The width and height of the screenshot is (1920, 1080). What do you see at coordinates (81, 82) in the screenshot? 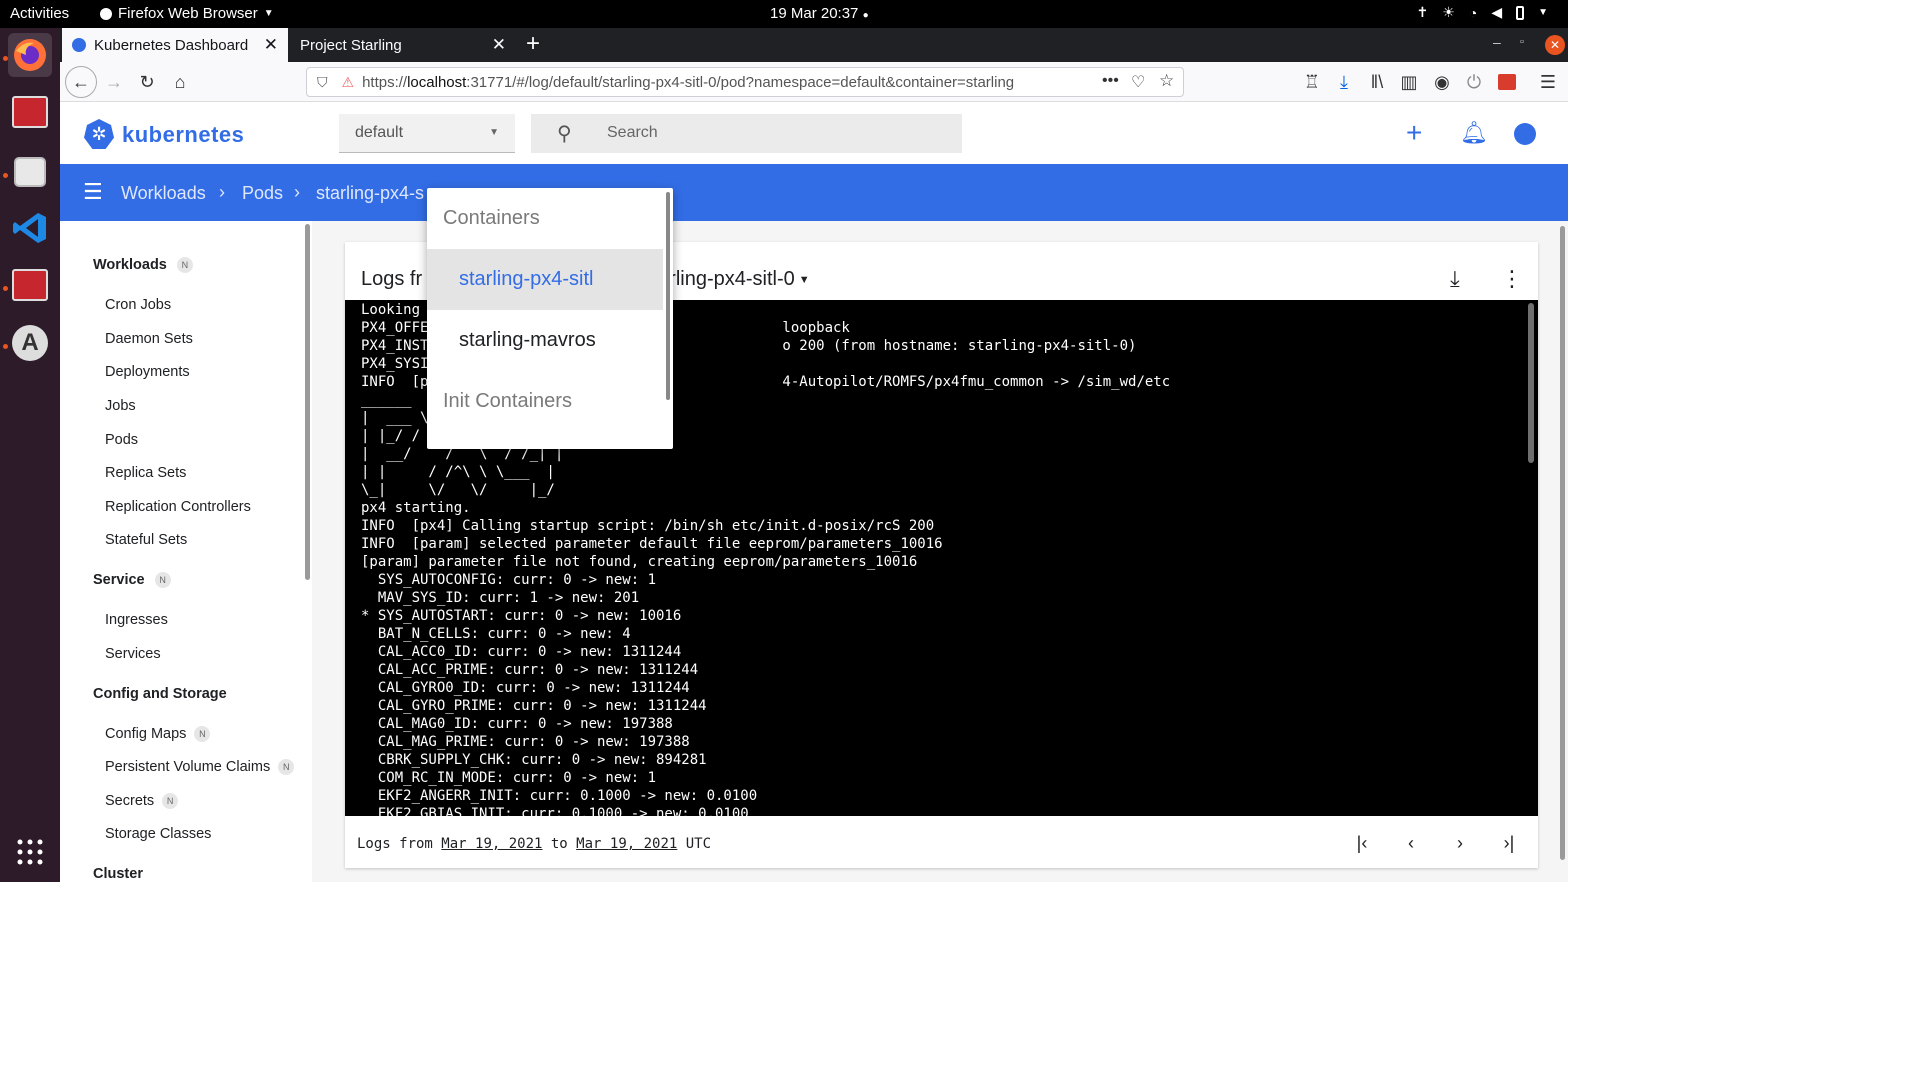
I see `back-icon: ←` at bounding box center [81, 82].